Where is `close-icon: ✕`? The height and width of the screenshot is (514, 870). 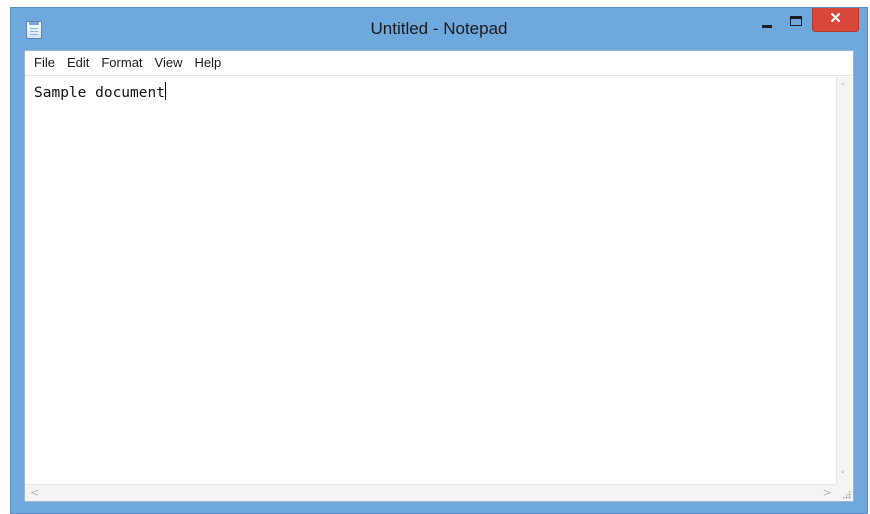
close-icon: ✕ is located at coordinates (835, 18).